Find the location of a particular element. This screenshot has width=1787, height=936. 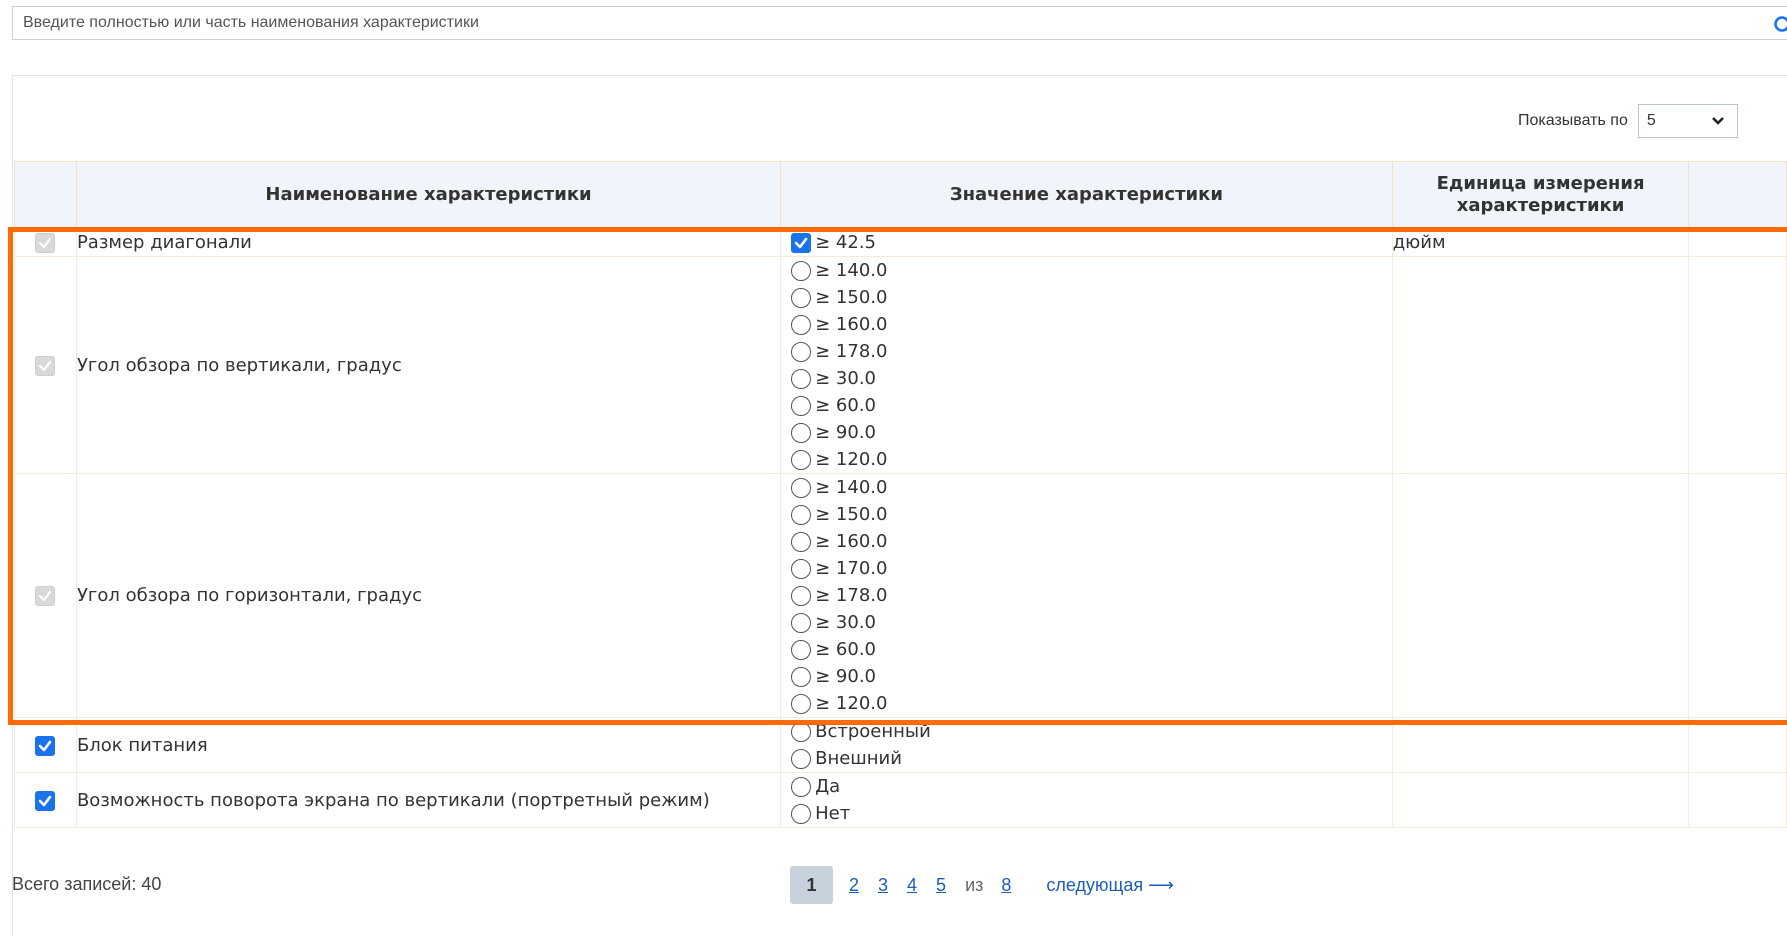

characteristic-name: Блок питания is located at coordinates (428, 745).